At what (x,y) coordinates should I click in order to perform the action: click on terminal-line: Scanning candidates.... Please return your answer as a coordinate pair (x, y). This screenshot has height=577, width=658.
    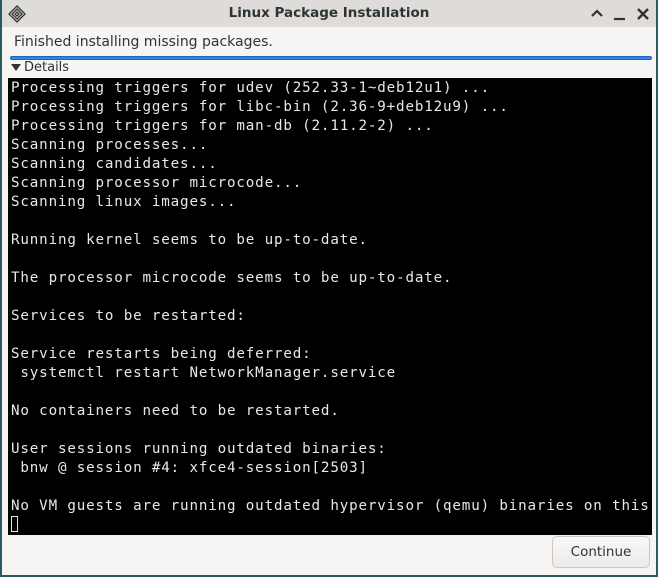
    Looking at the image, I should click on (114, 164).